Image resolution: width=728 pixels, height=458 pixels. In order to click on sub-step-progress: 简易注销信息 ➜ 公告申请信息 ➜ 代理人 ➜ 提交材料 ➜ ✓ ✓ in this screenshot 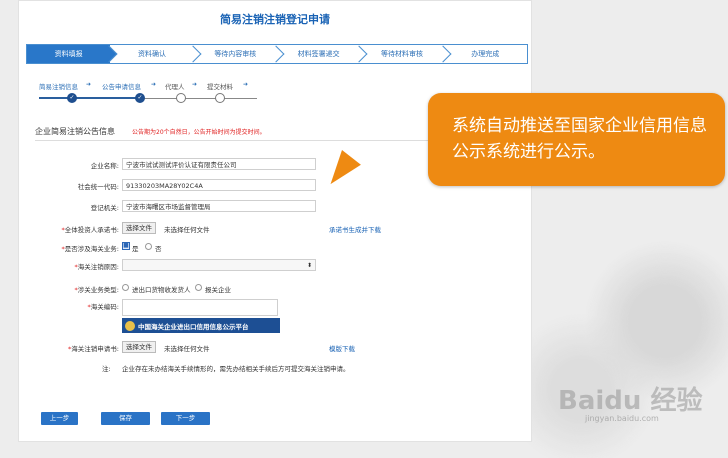, I will do `click(159, 94)`.